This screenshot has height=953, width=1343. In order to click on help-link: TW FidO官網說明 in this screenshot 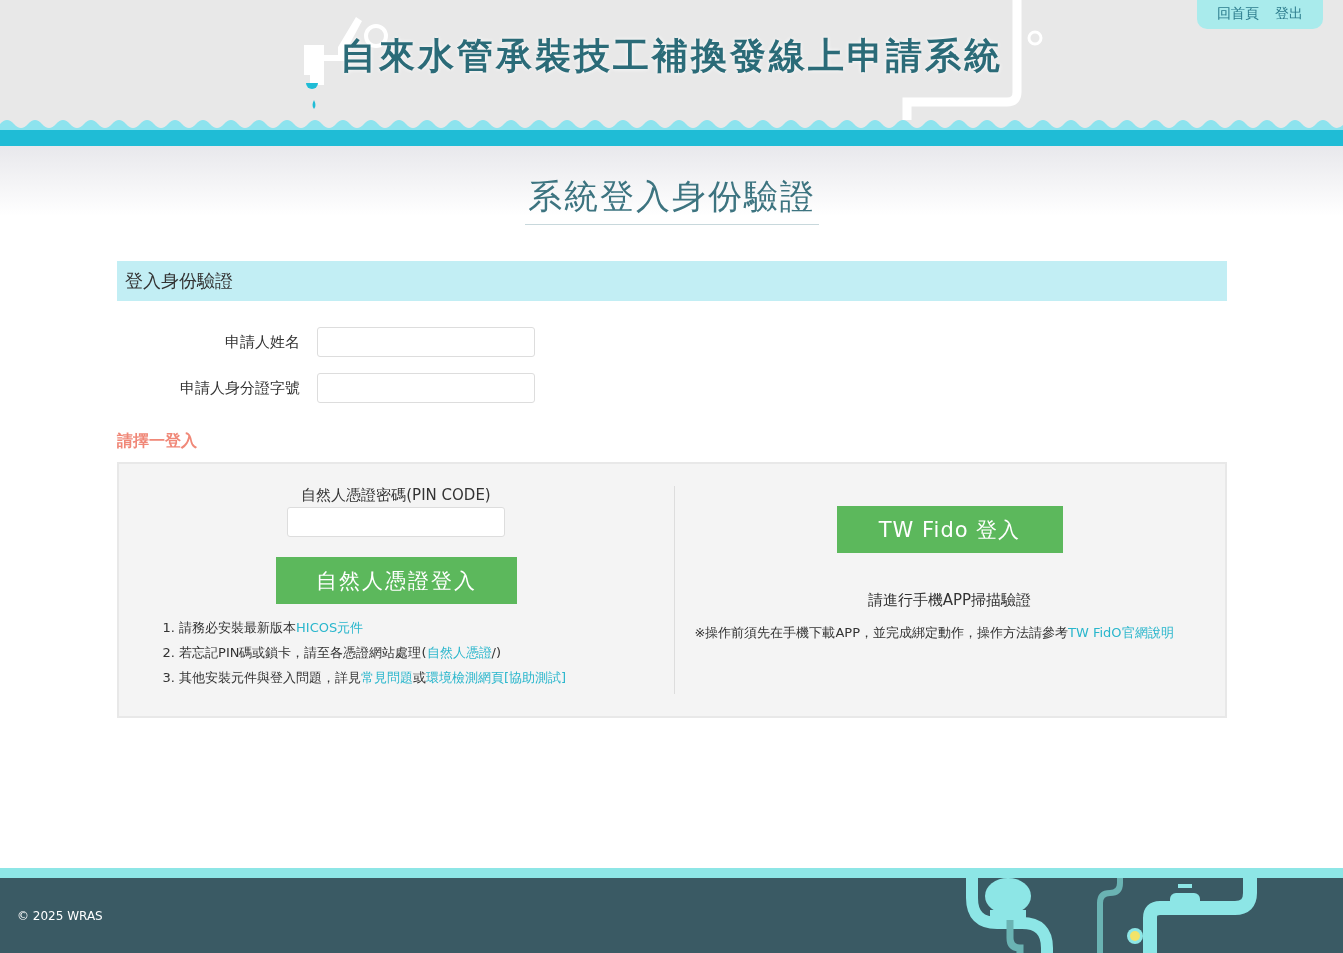, I will do `click(1120, 632)`.